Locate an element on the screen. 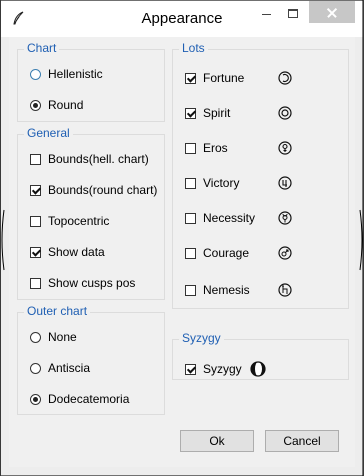  checkbox-label: Courage is located at coordinates (226, 253).